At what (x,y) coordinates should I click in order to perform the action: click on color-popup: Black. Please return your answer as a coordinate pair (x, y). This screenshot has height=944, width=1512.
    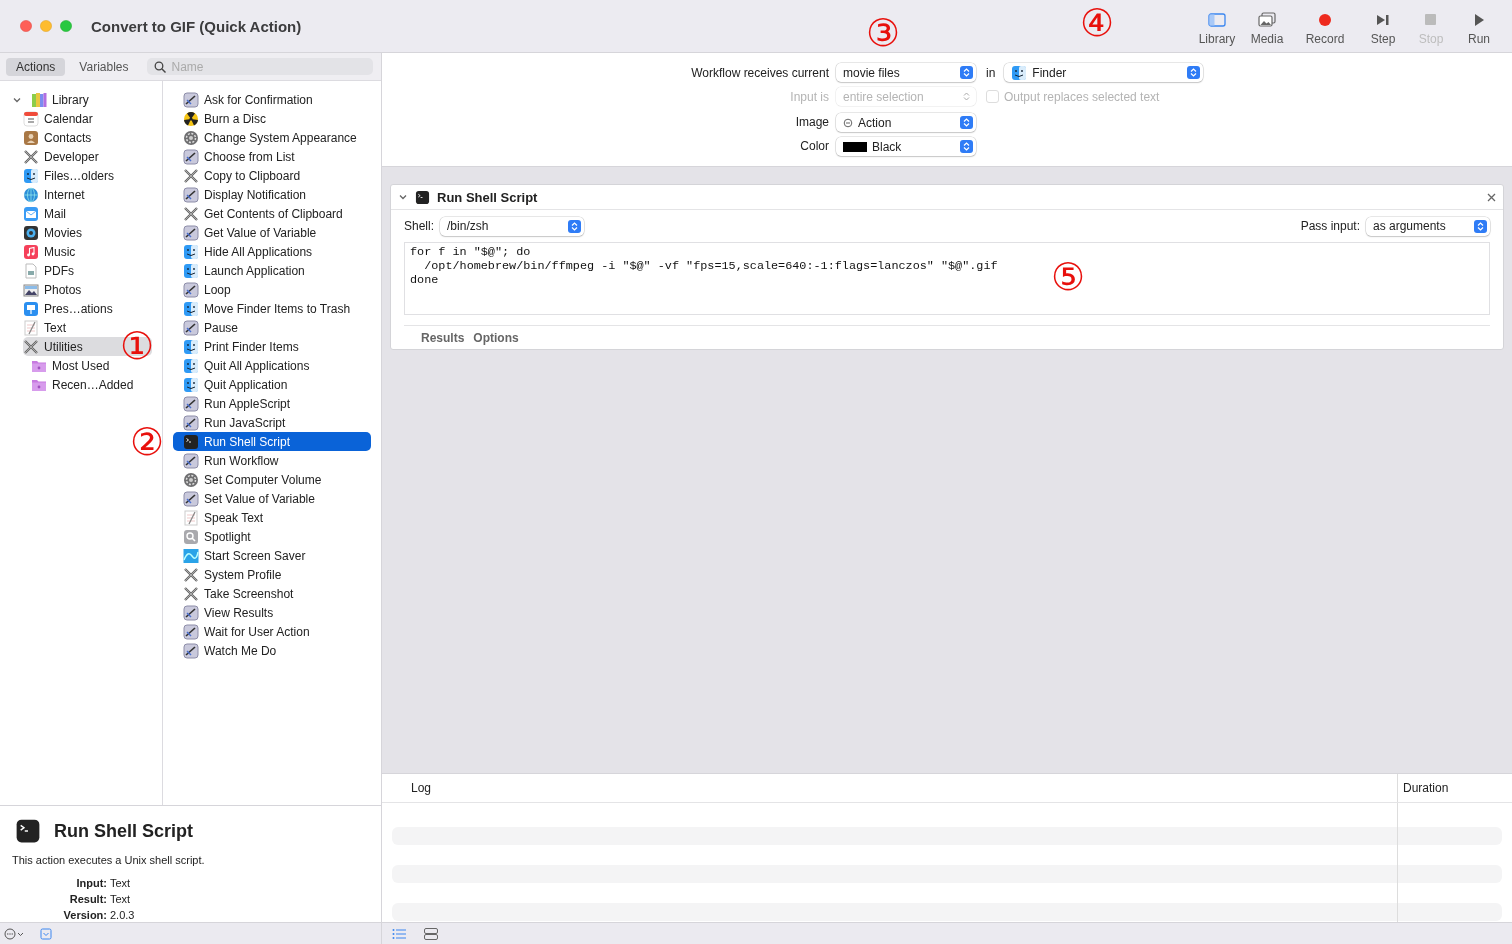
    Looking at the image, I should click on (906, 146).